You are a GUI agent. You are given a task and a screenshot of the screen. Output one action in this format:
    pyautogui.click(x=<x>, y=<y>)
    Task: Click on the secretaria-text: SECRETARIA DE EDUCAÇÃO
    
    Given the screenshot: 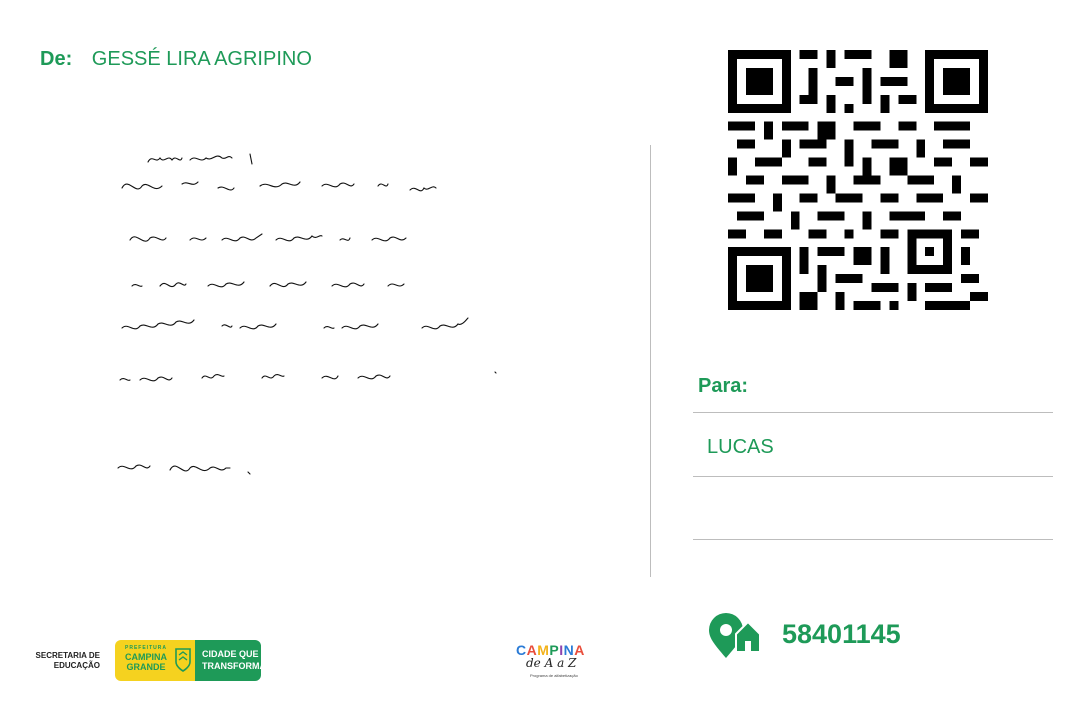 What is the action you would take?
    pyautogui.click(x=60, y=661)
    